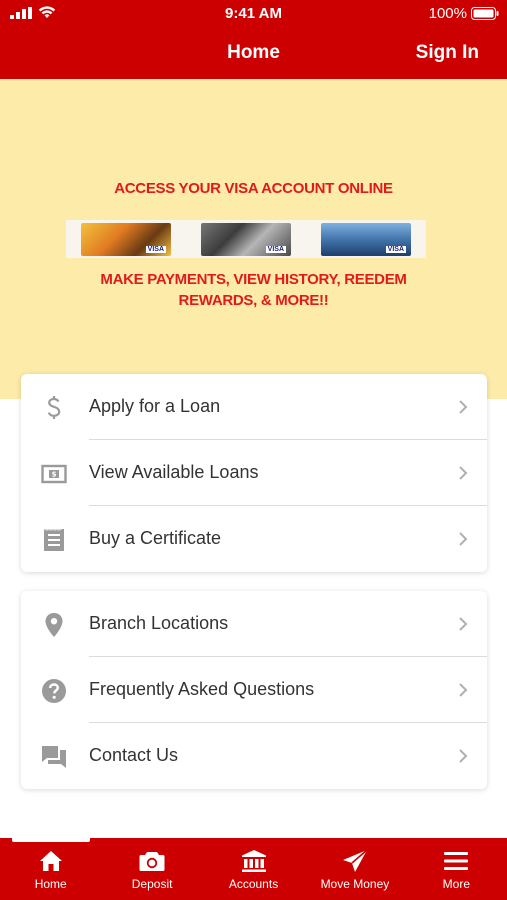  I want to click on tab-more: More, so click(456, 869).